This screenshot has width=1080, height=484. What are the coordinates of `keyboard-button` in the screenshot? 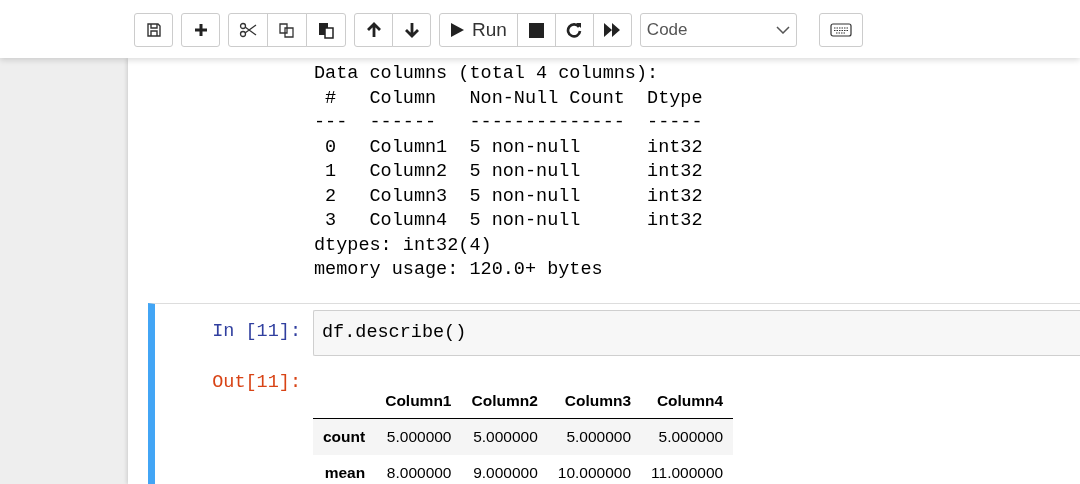 It's located at (840, 30).